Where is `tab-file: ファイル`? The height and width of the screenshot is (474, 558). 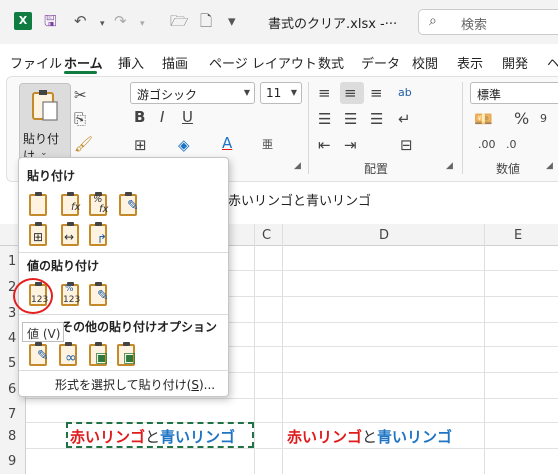 tab-file: ファイル is located at coordinates (36, 62).